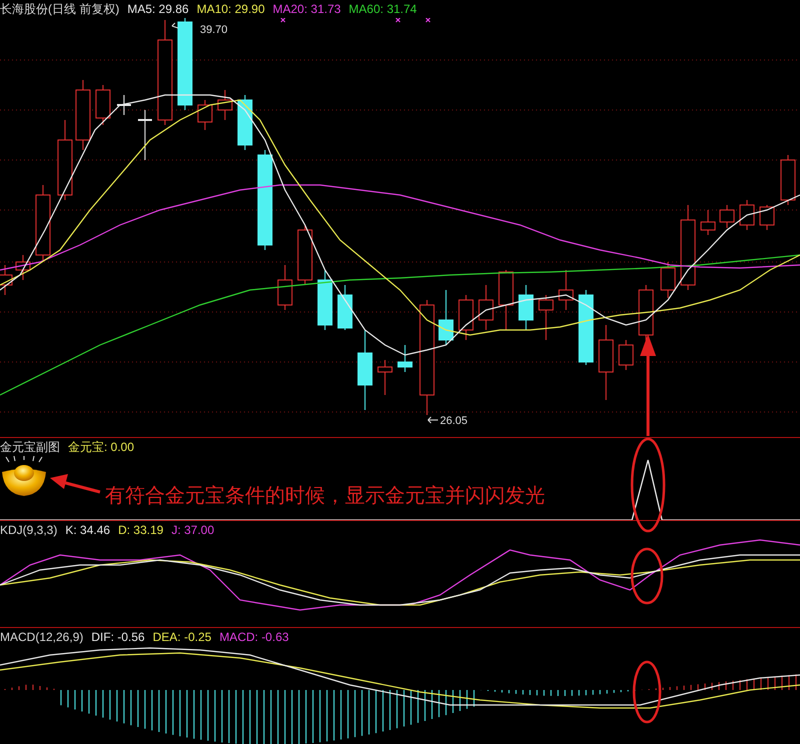  What do you see at coordinates (141, 530) in the screenshot?
I see `indicator-value: D: 33.19` at bounding box center [141, 530].